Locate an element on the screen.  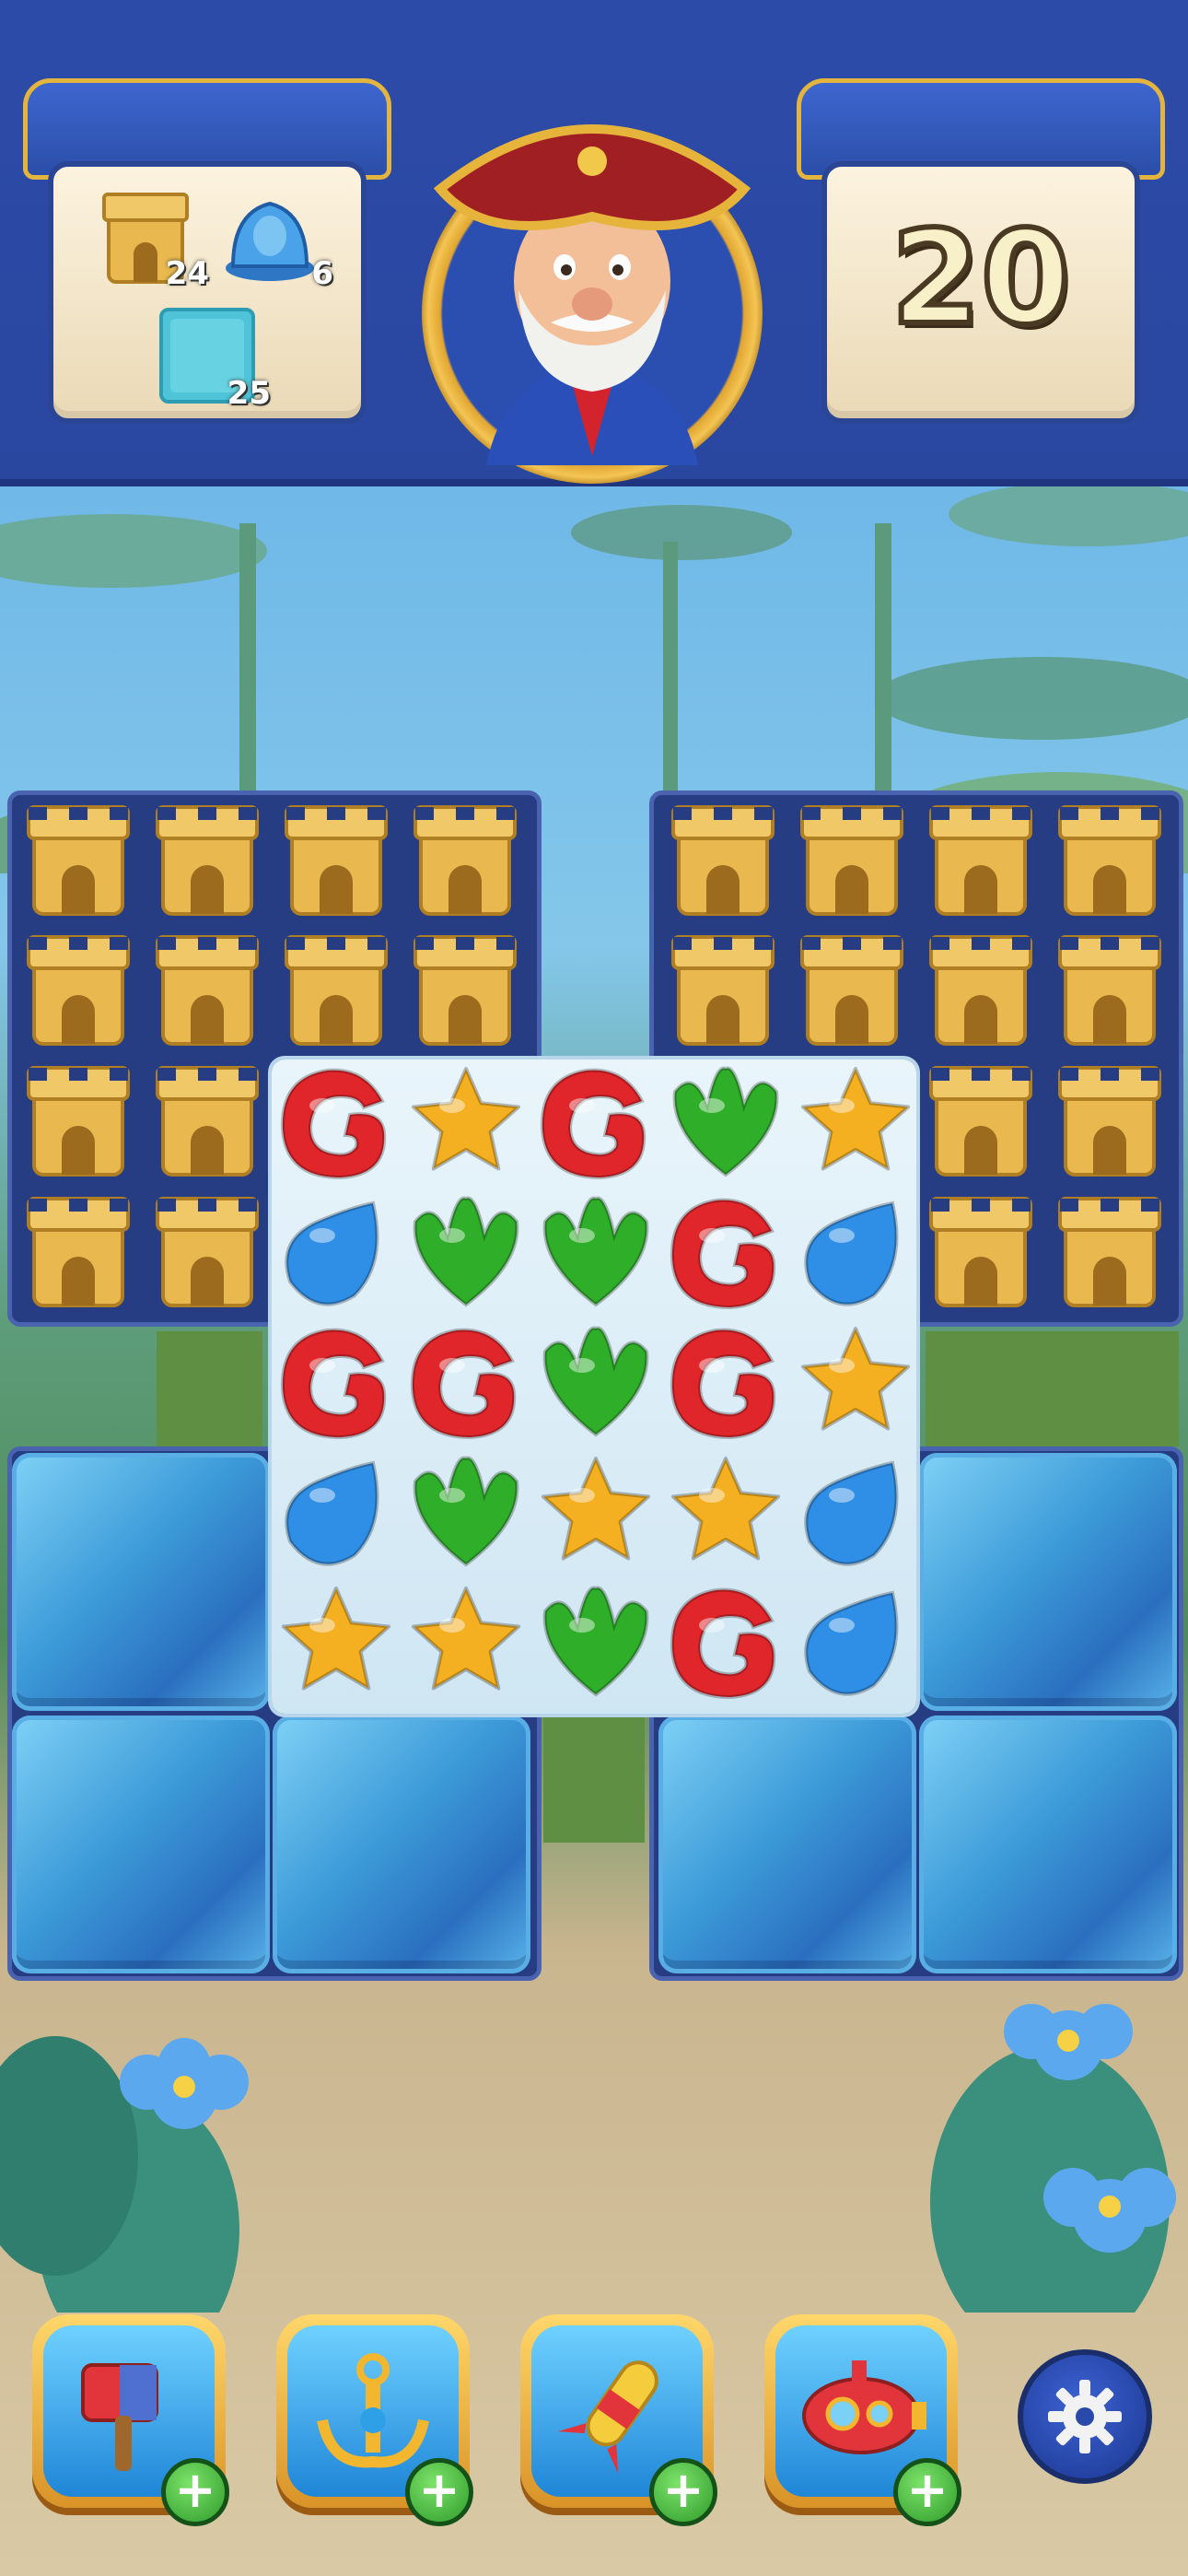
hammer-booster: + is located at coordinates (130, 2420).